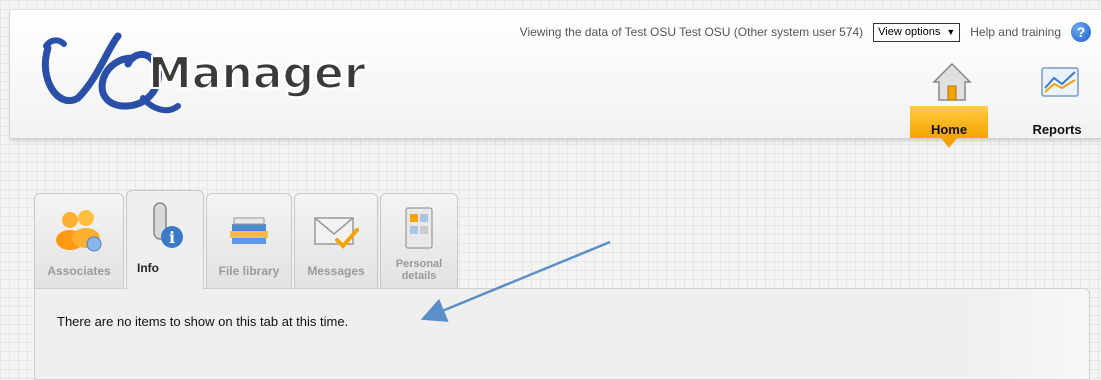 This screenshot has height=380, width=1101. Describe the element at coordinates (79, 271) in the screenshot. I see `tab-associates-label: Associates` at that location.